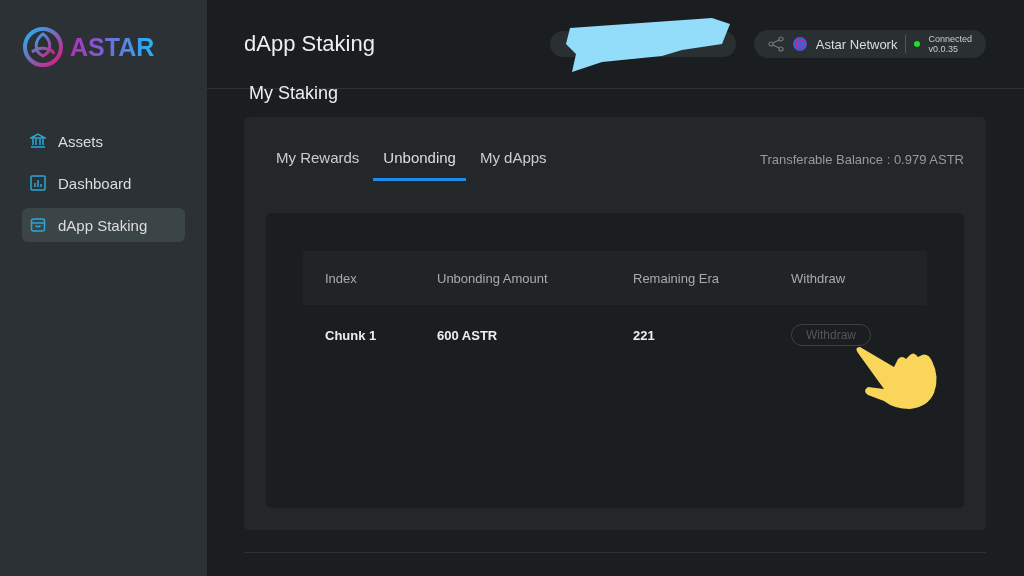 The height and width of the screenshot is (576, 1024). Describe the element at coordinates (294, 93) in the screenshot. I see `section-title: My Staking` at that location.